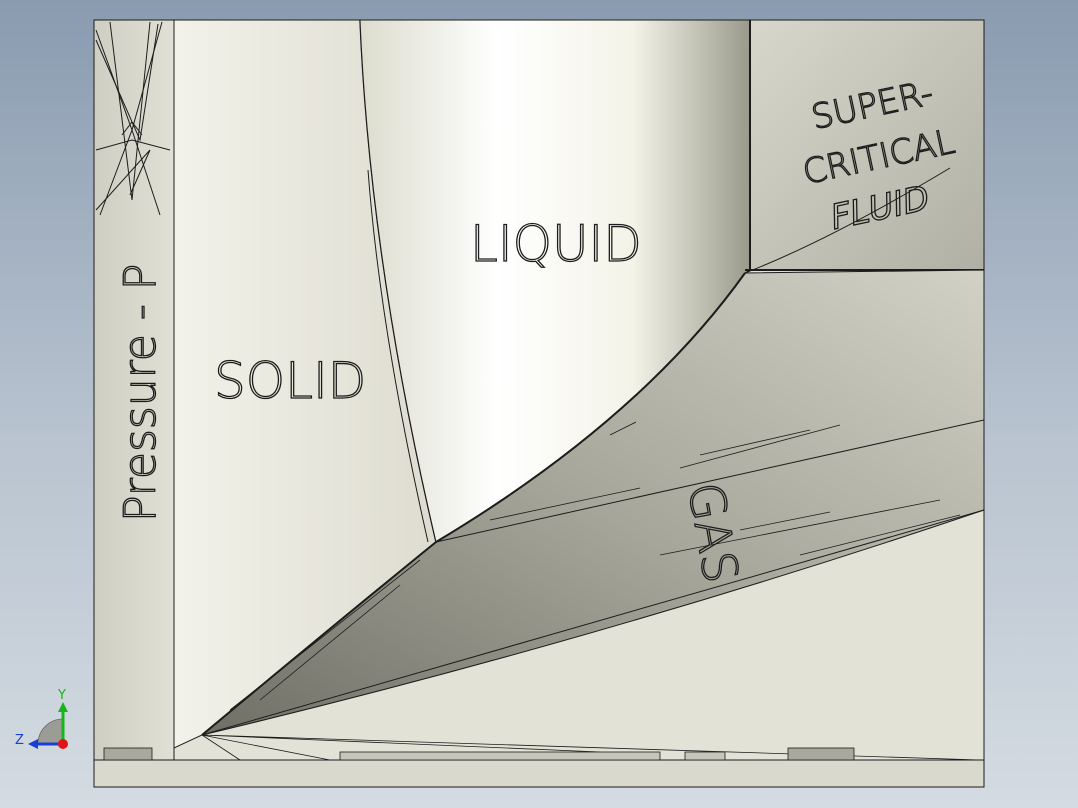 The height and width of the screenshot is (808, 1078). What do you see at coordinates (61, 695) in the screenshot?
I see `triad-y-label: Y` at bounding box center [61, 695].